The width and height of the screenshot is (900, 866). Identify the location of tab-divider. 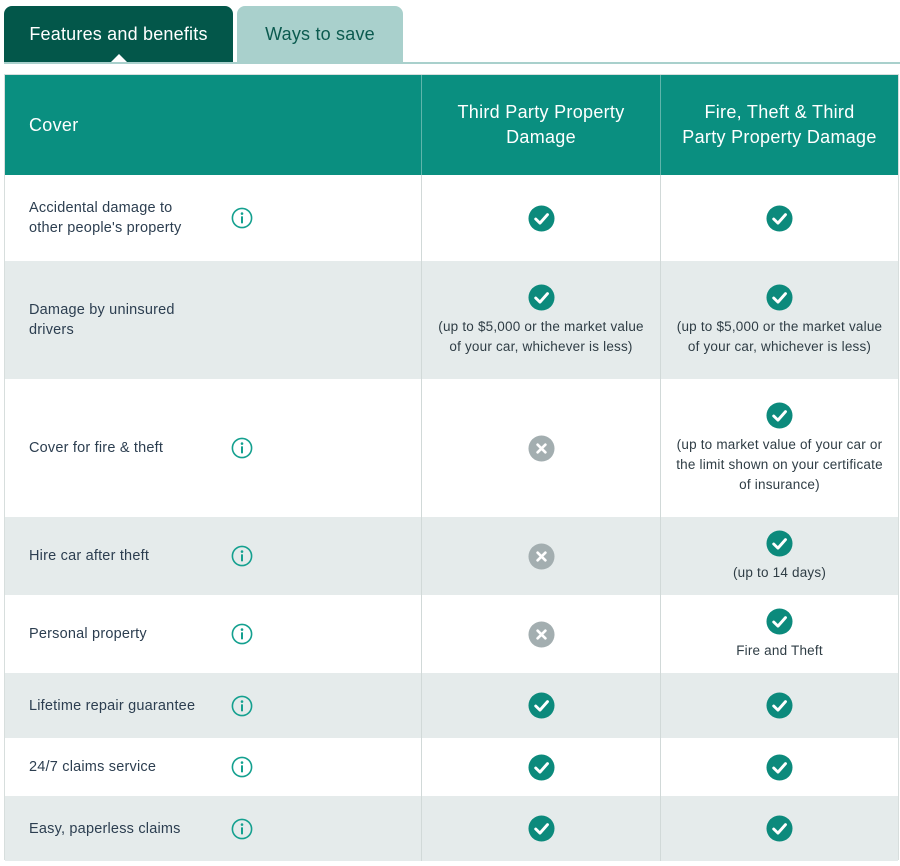
(452, 63).